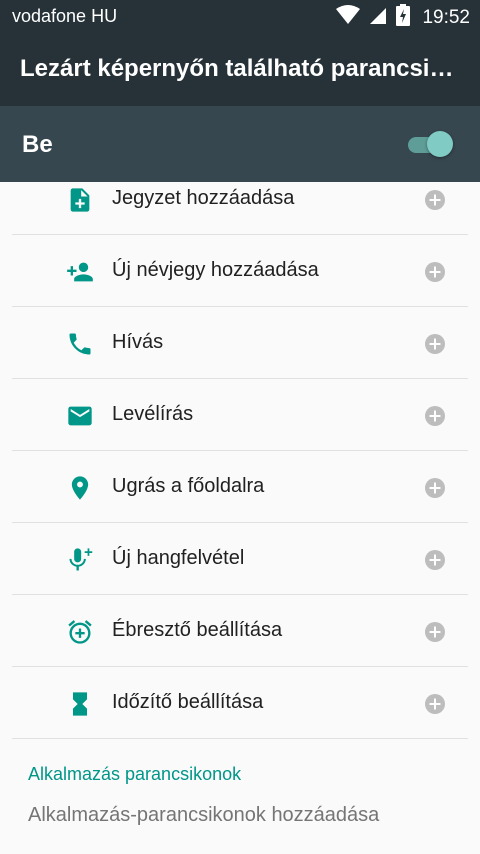 The width and height of the screenshot is (480, 854). What do you see at coordinates (80, 344) in the screenshot?
I see `phone-icon` at bounding box center [80, 344].